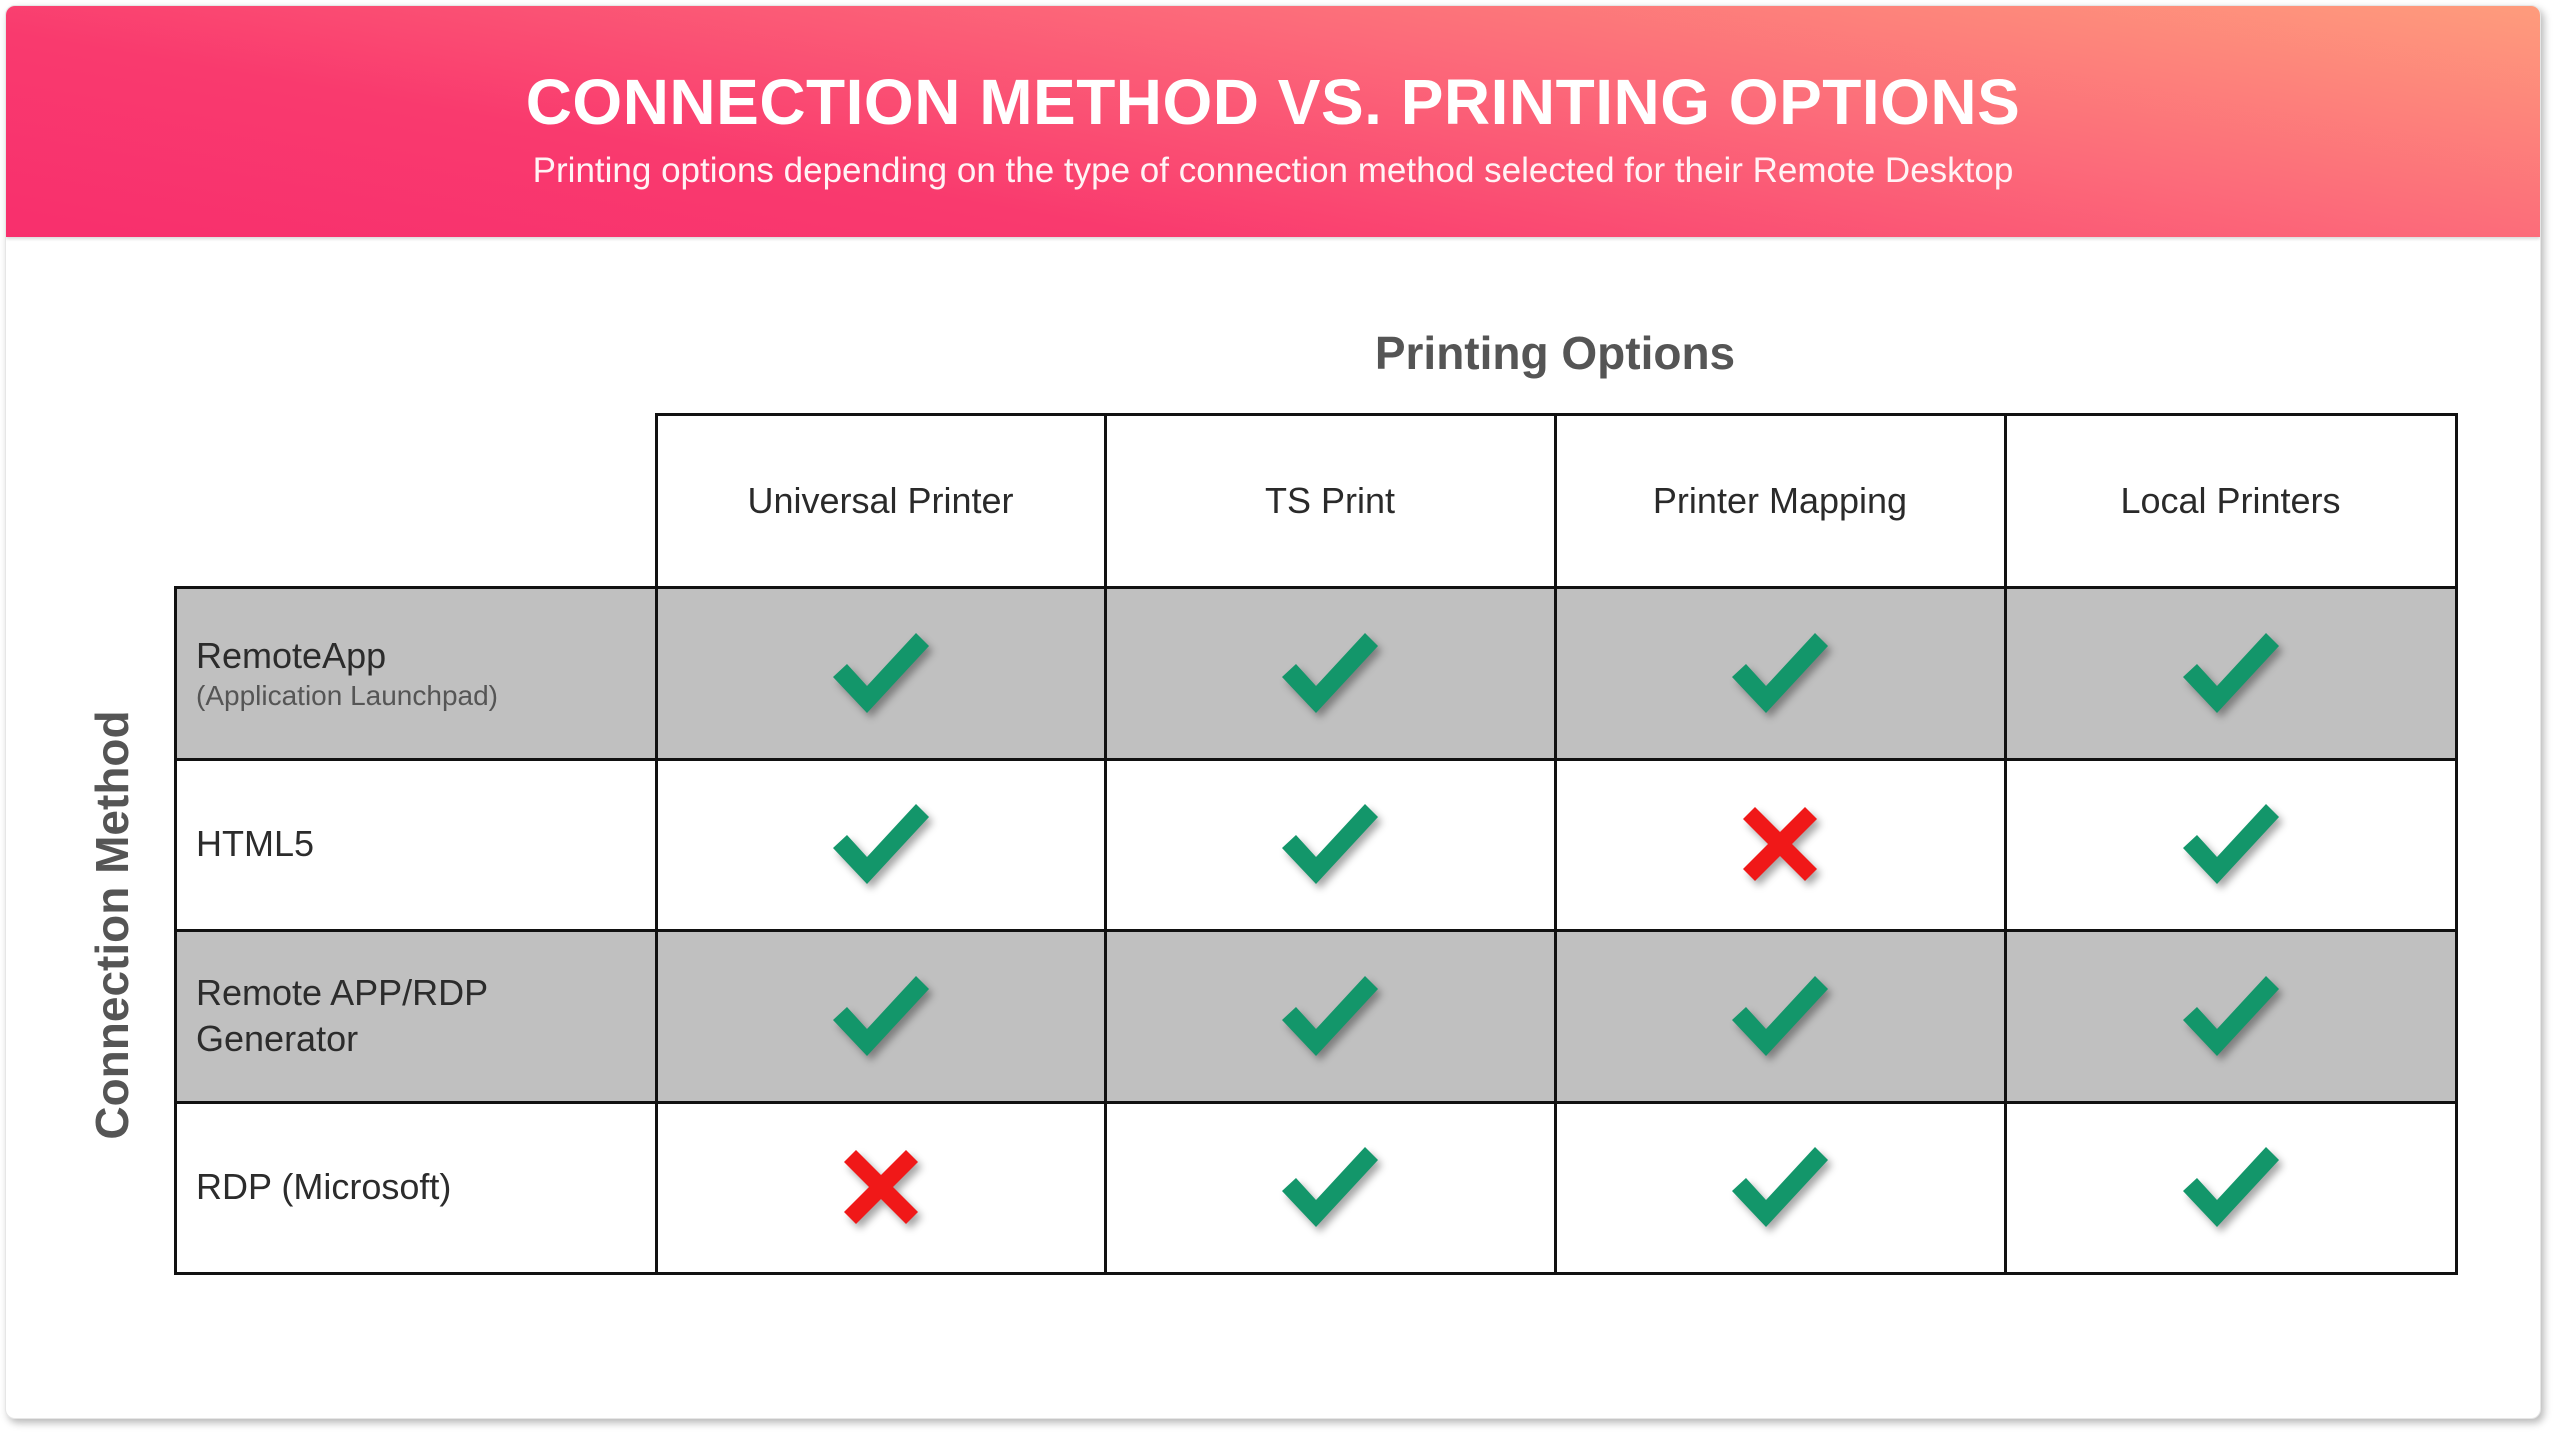  Describe the element at coordinates (1273, 102) in the screenshot. I see `page-title: CONNECTION METHOD VS. PRINTING OPTIONS` at that location.